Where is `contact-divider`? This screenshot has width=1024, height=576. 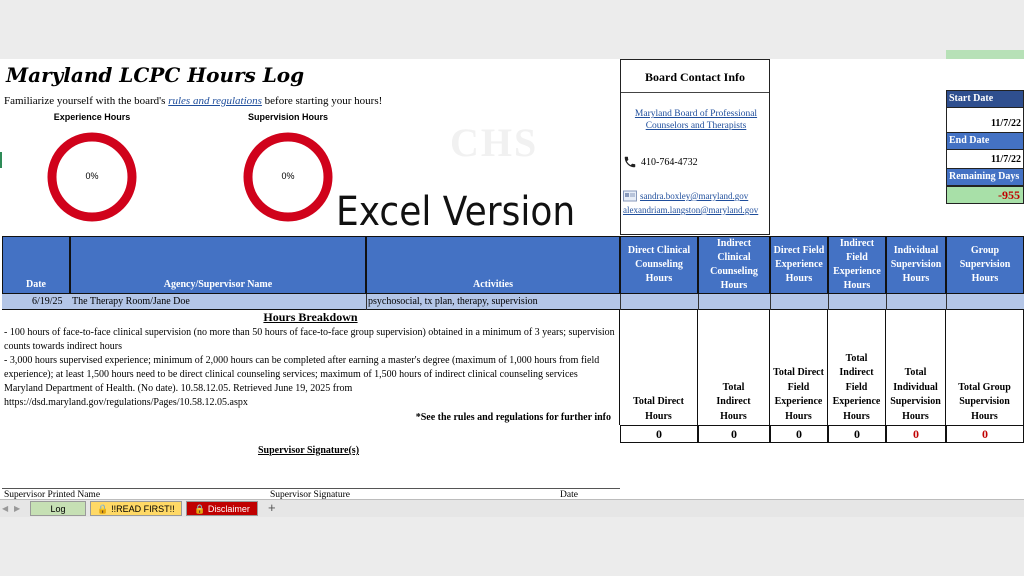 contact-divider is located at coordinates (695, 92).